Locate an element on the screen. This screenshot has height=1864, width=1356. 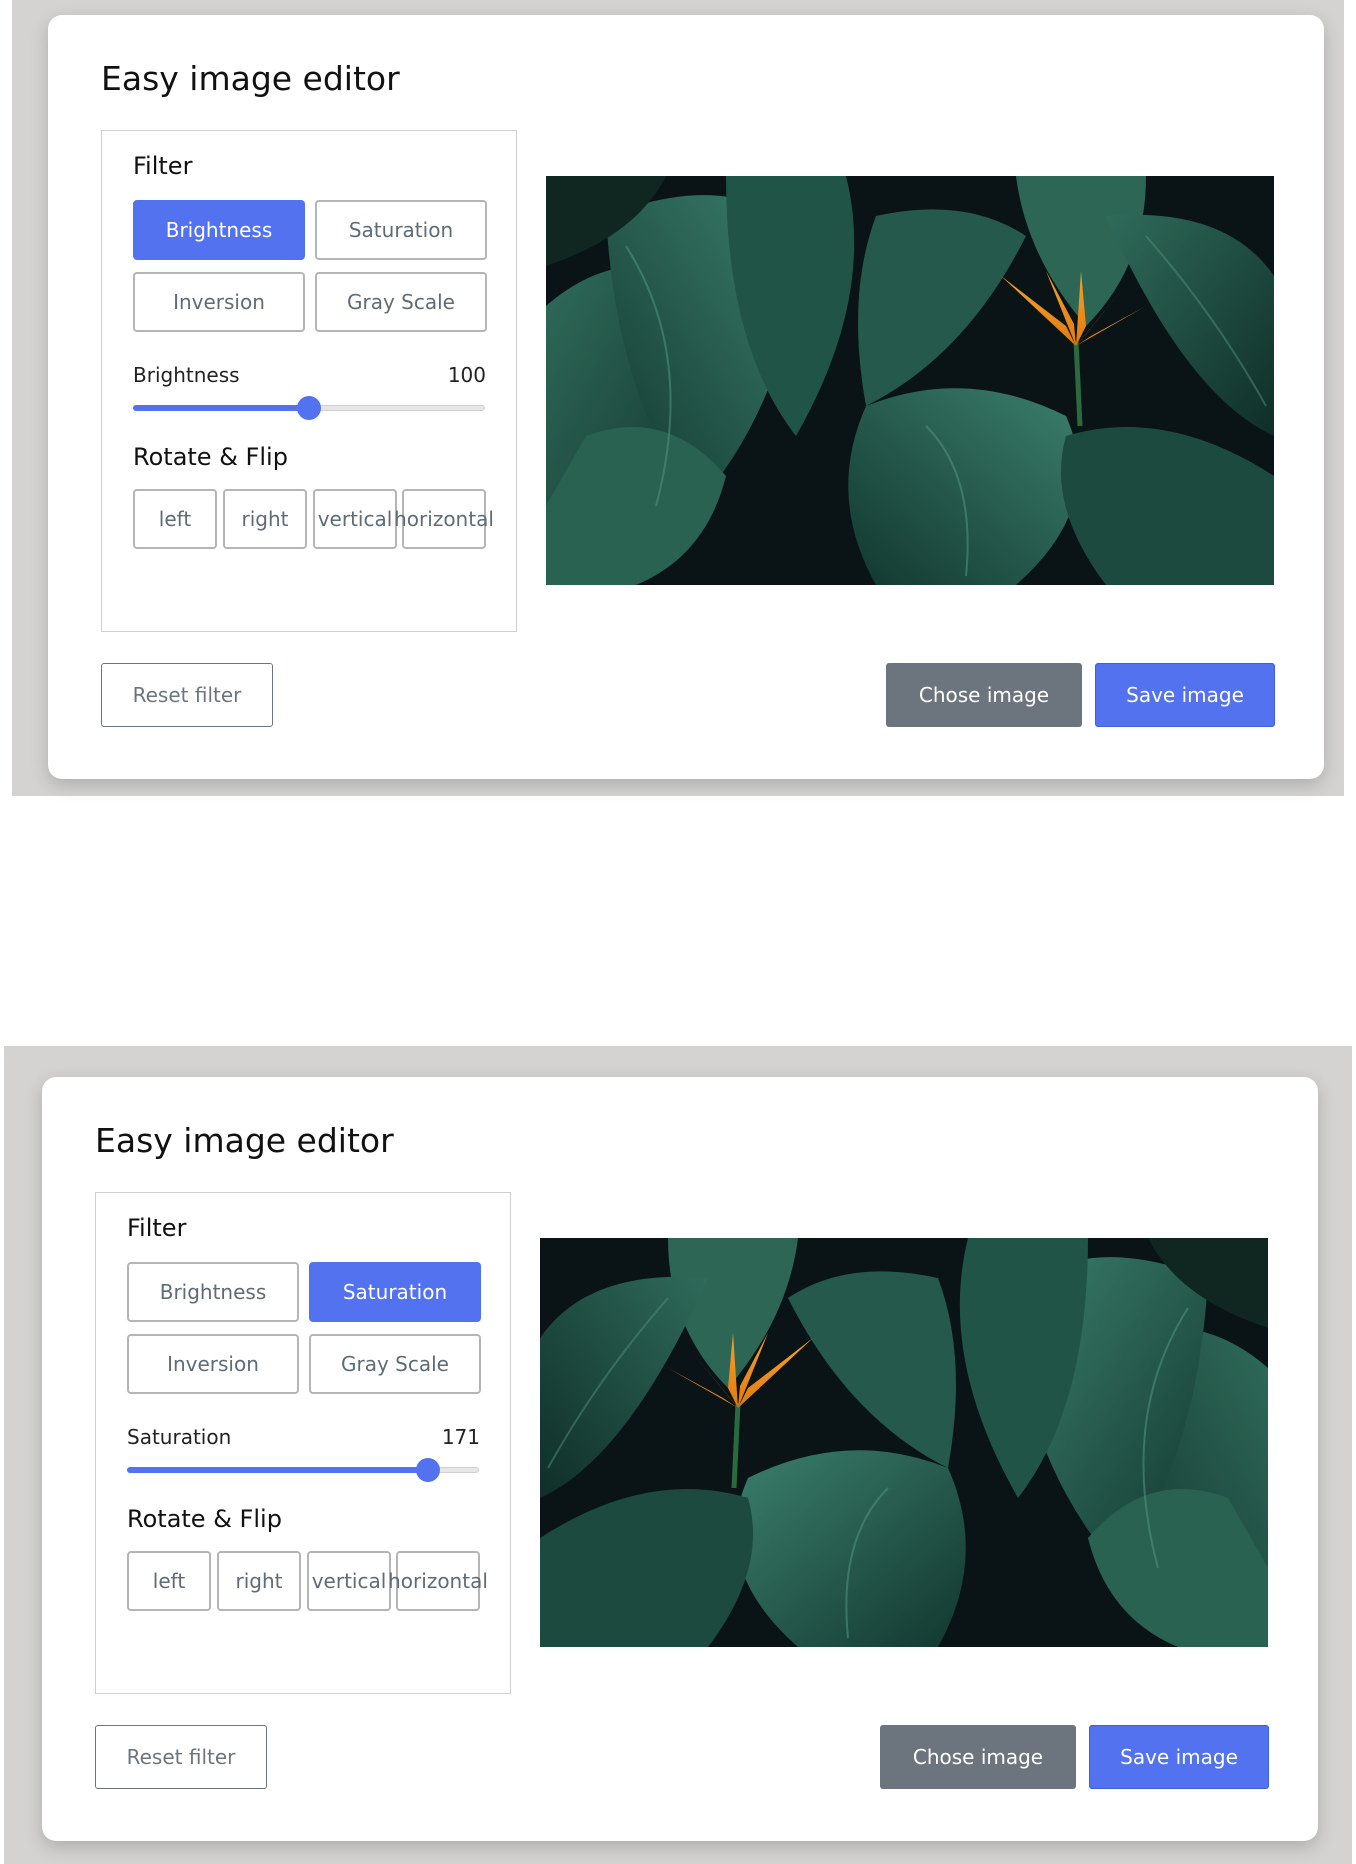
slider-label: Saturation is located at coordinates (179, 1437).